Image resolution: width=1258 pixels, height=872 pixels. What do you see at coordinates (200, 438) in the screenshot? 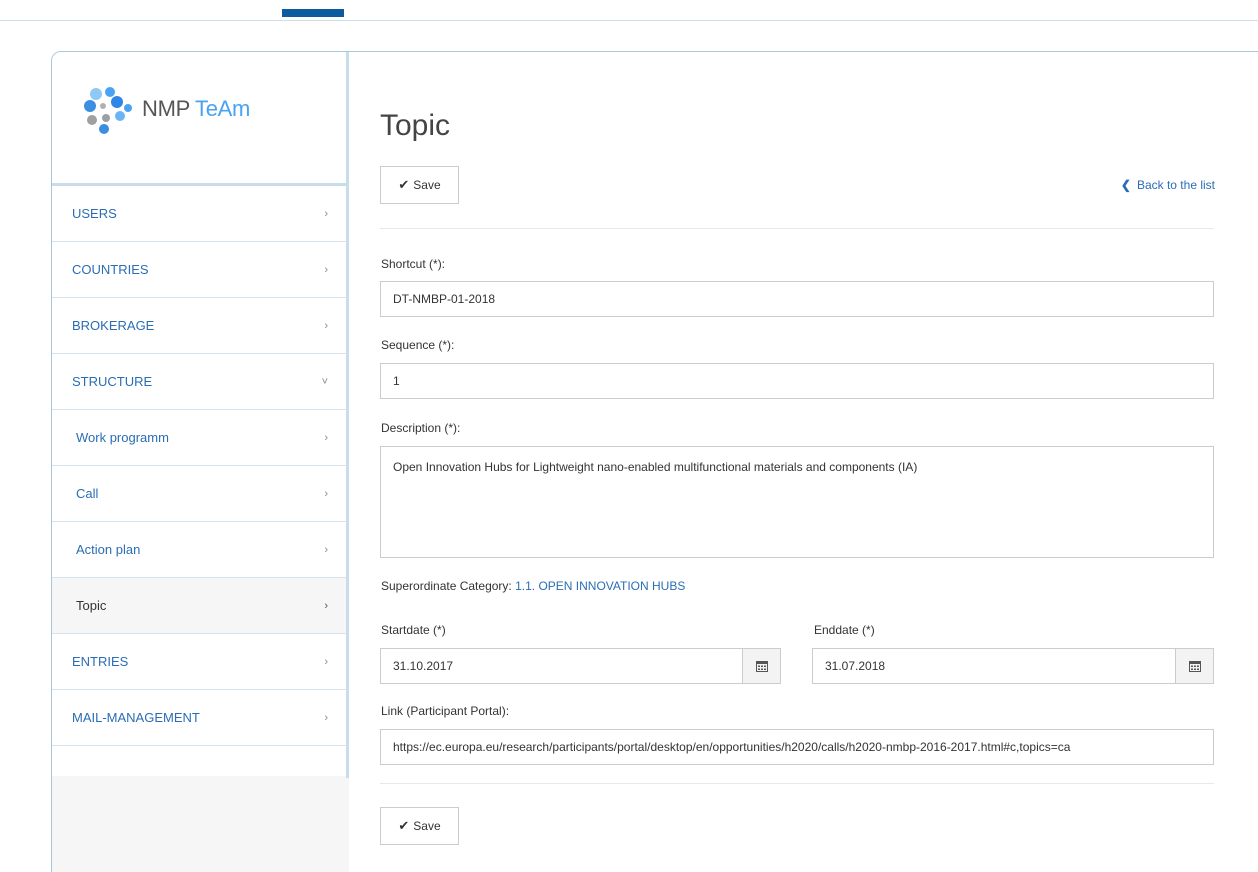
I see `sidebar-item-work-programm: Work programm ›` at bounding box center [200, 438].